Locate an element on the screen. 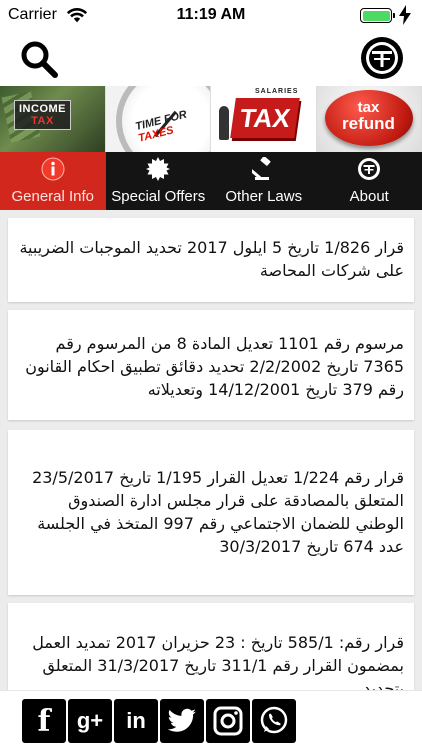 Image resolution: width=422 pixels, height=750 pixels. whatsapp-icon is located at coordinates (274, 721).